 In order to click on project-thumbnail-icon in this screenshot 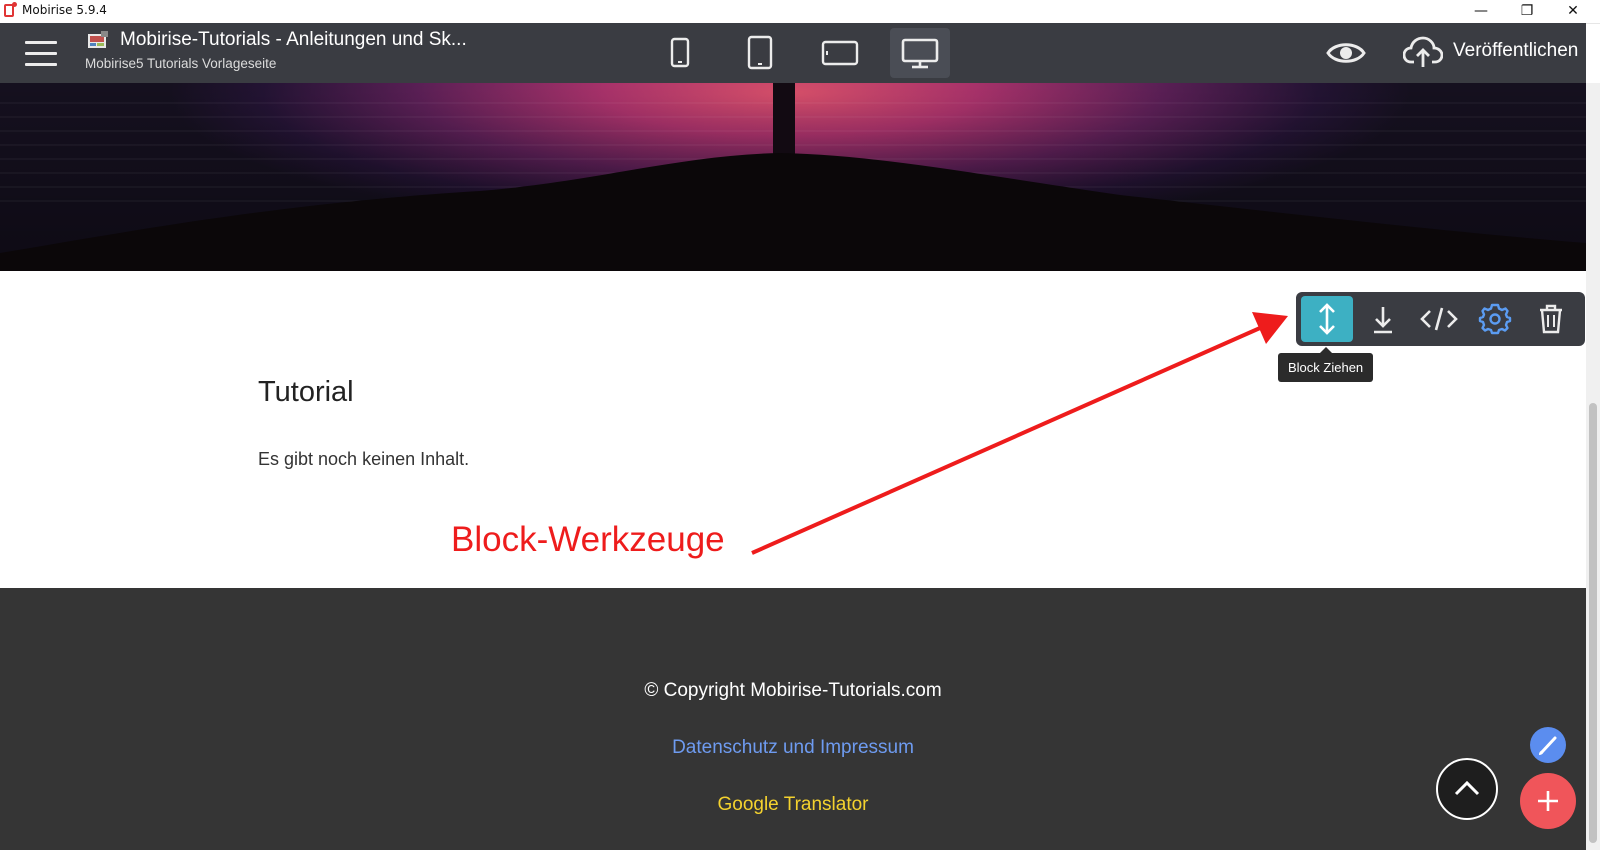, I will do `click(98, 39)`.